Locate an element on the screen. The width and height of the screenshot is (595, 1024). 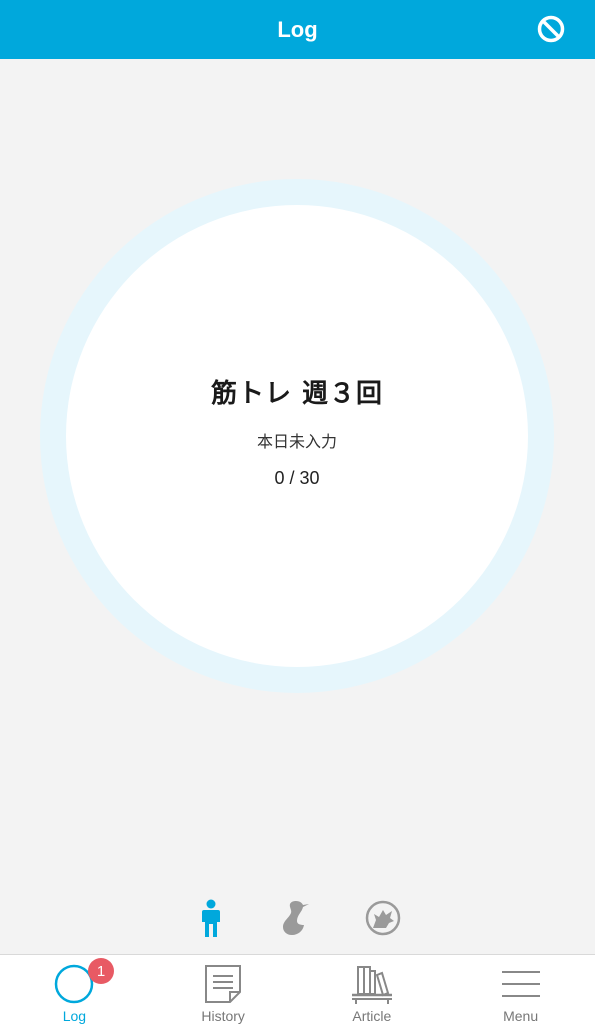
character-person-button is located at coordinates (211, 918).